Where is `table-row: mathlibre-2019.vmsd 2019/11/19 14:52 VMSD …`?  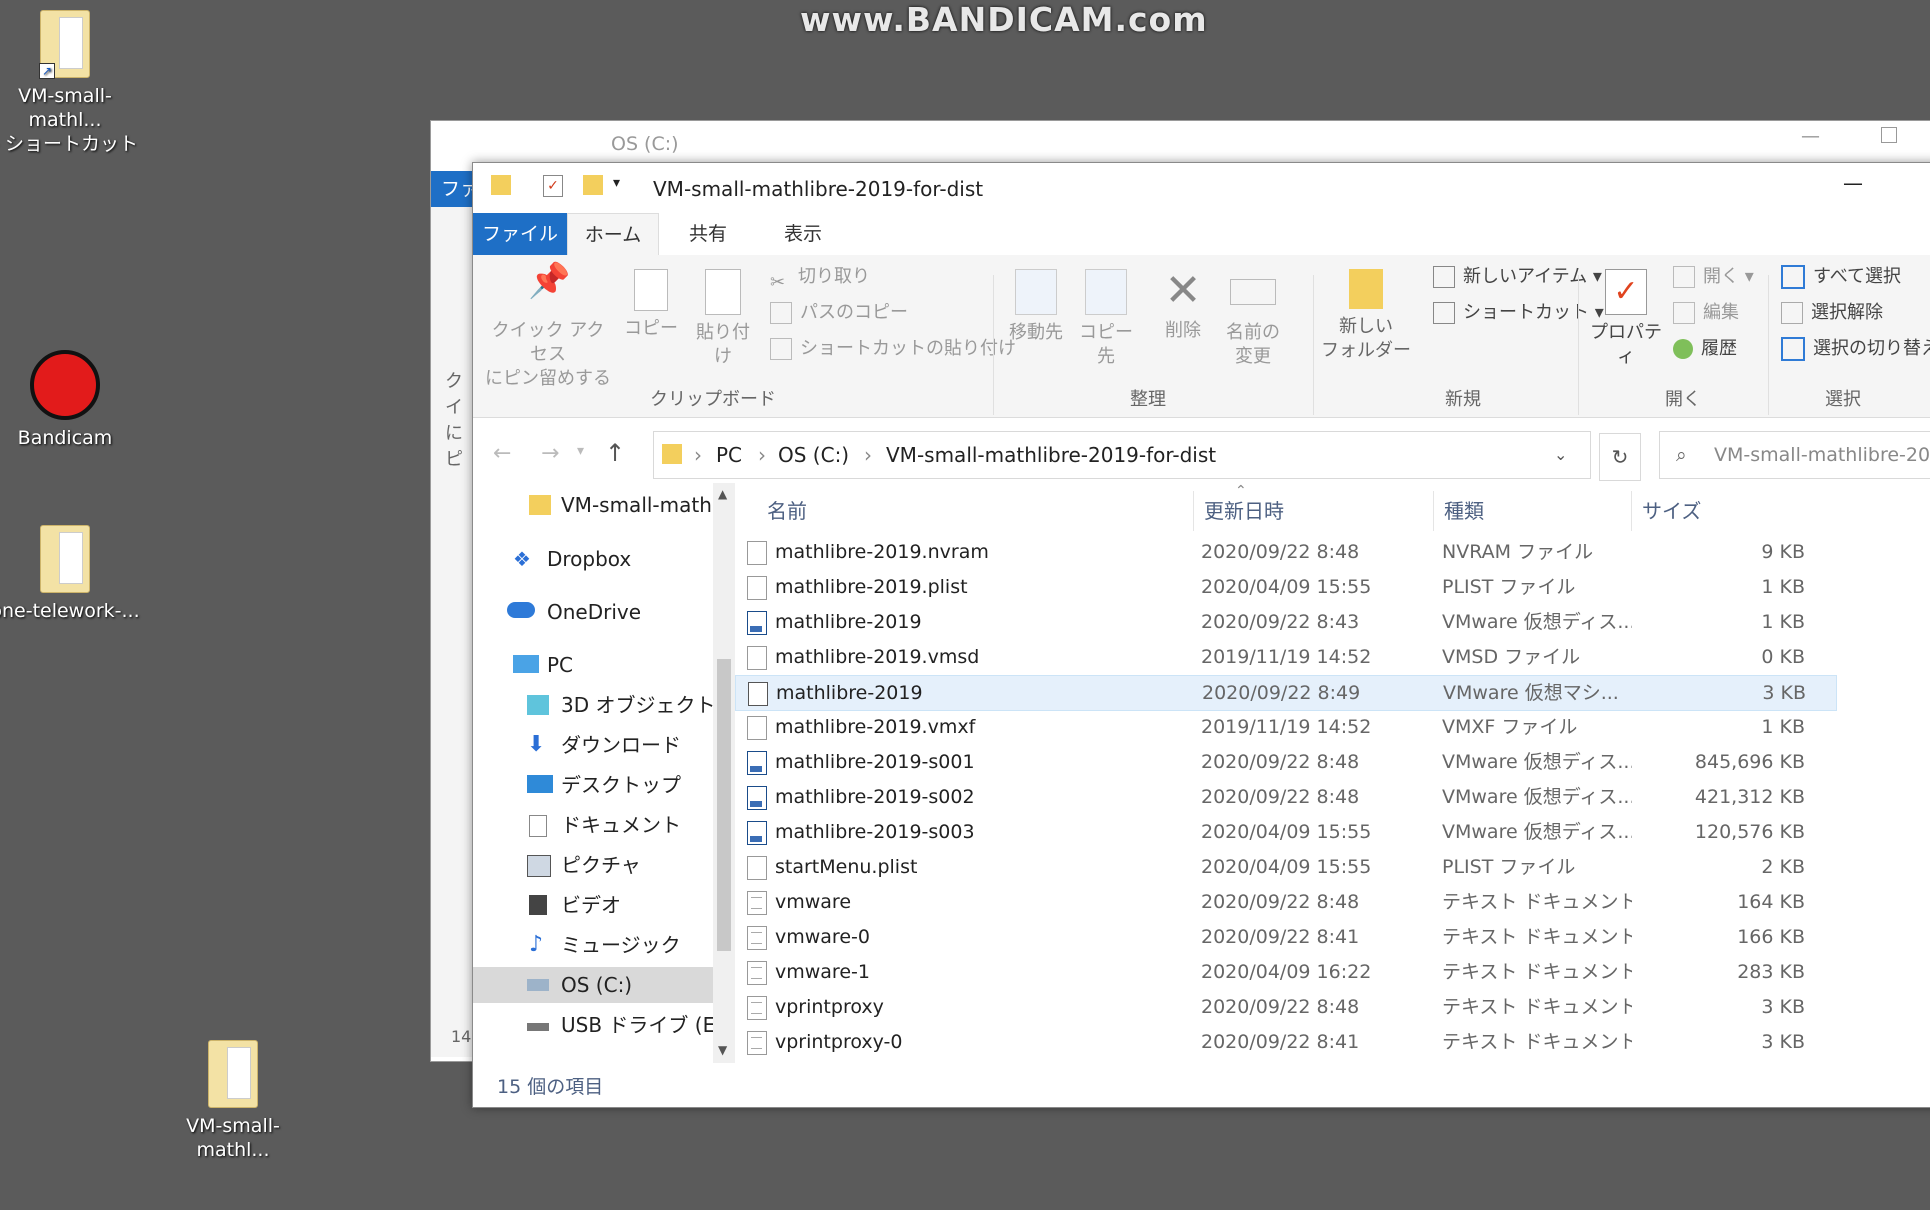
table-row: mathlibre-2019.vmsd 2019/11/19 14:52 VMSD … is located at coordinates (1285, 657).